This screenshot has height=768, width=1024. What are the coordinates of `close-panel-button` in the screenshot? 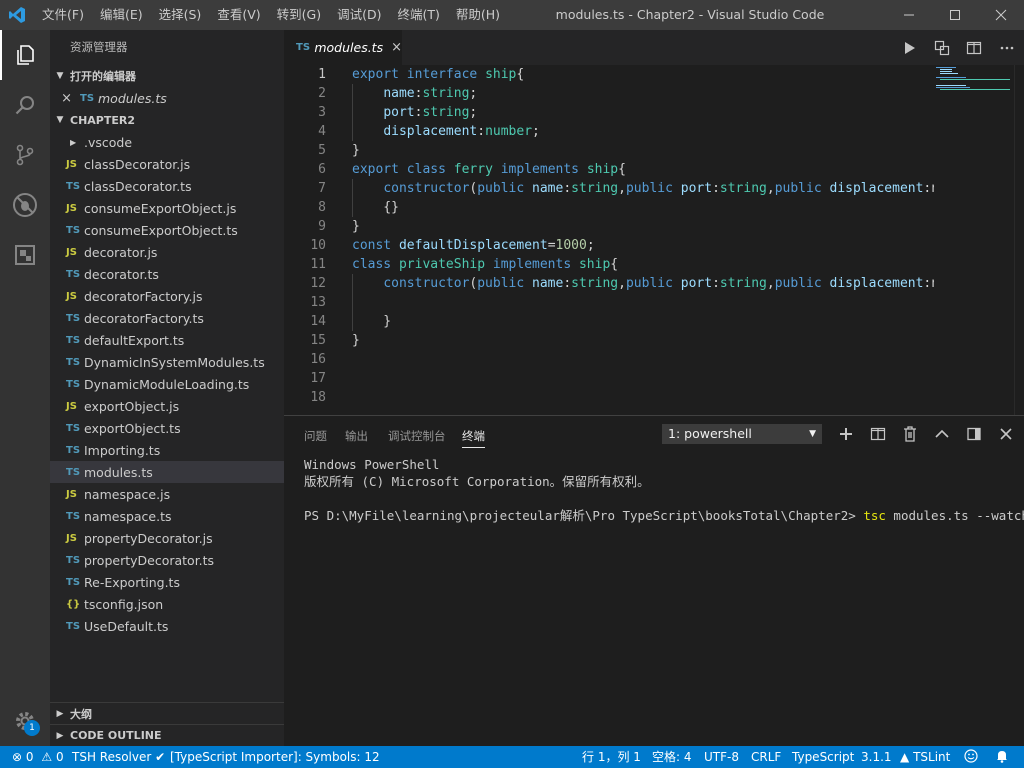 It's located at (1006, 434).